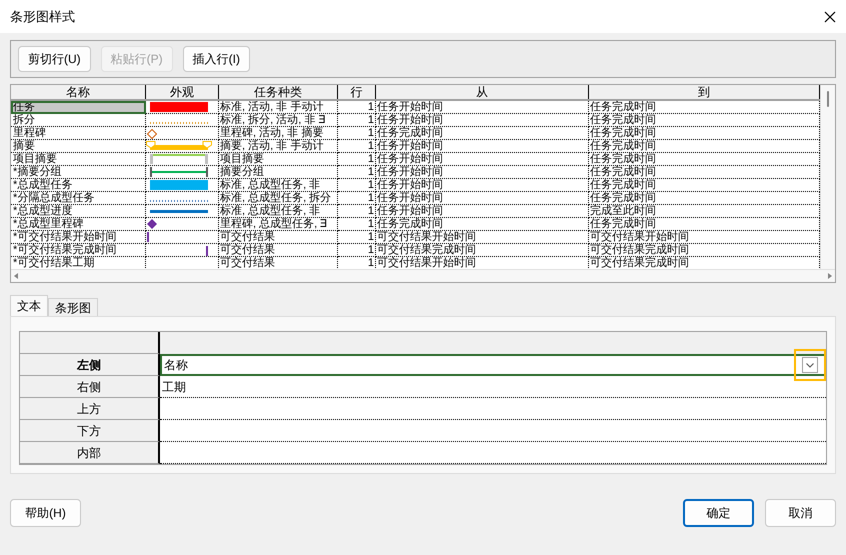 The width and height of the screenshot is (846, 555). I want to click on text-field: 名称, so click(493, 365).